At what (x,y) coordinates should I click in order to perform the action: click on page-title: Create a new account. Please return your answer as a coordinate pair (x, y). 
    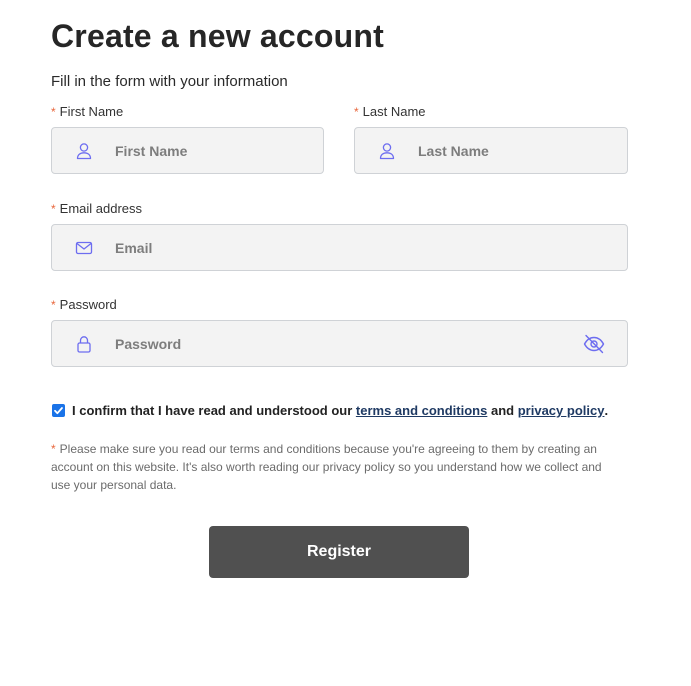
    Looking at the image, I should click on (217, 36).